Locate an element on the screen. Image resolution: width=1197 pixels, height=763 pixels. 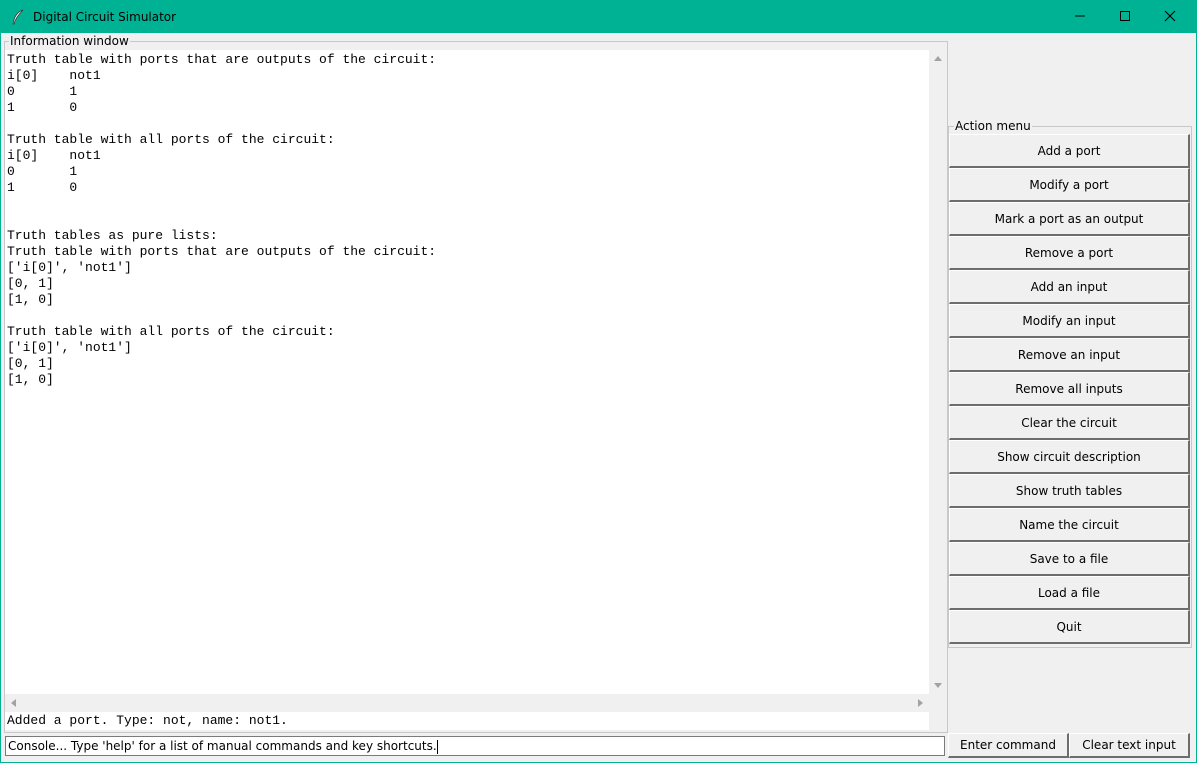
minimize-button is located at coordinates (1080, 17).